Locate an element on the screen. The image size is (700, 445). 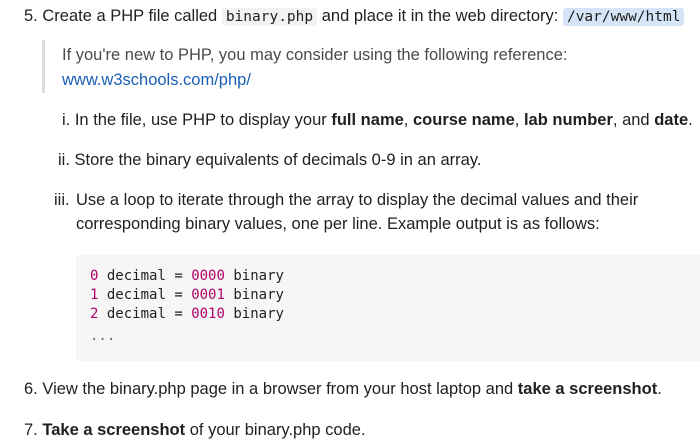
code-line: 1 decimal = 0001 binary is located at coordinates (187, 295).